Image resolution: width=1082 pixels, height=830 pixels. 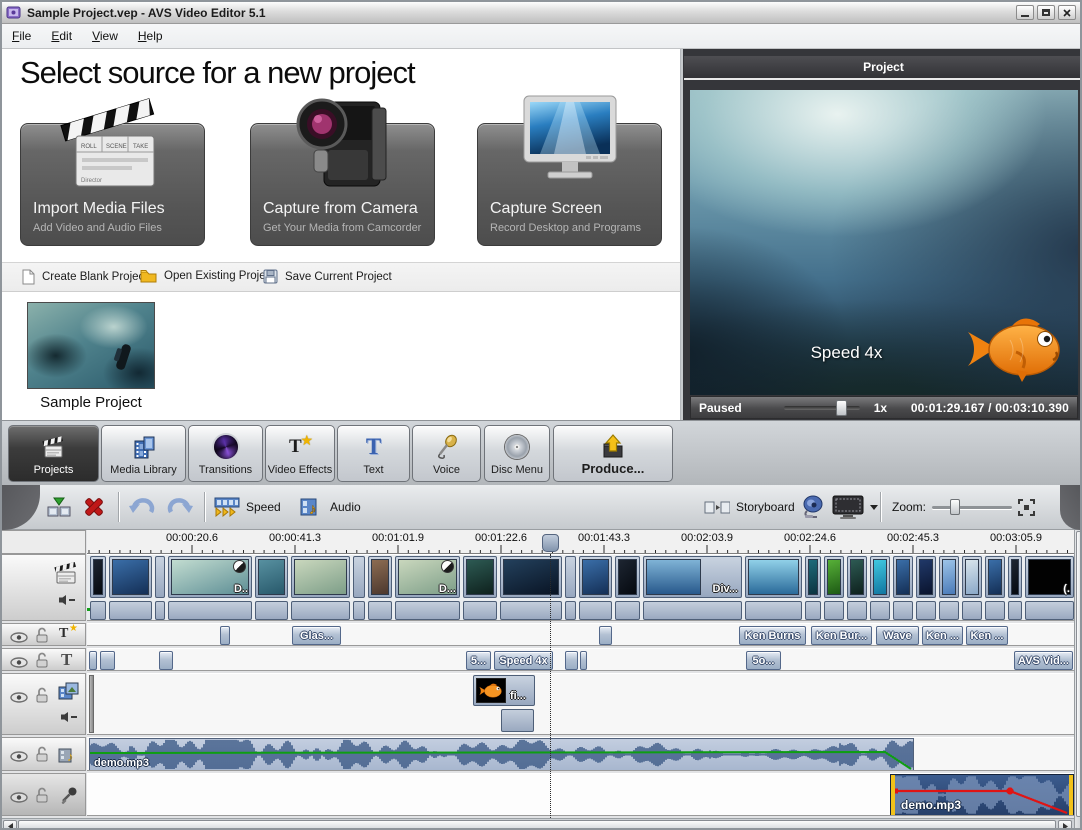 I want to click on text-clip: Speed 4x, so click(x=523, y=660).